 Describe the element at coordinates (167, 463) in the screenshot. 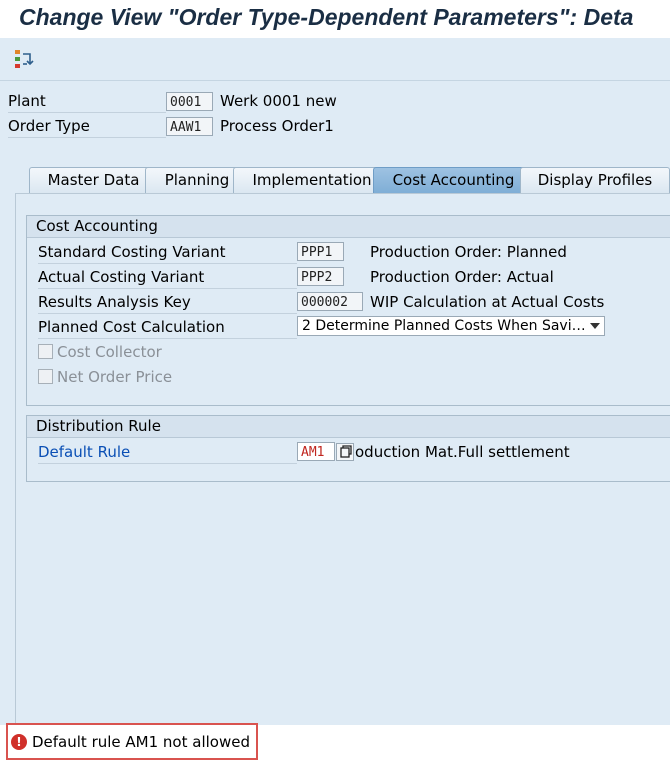

I see `default-rule-underline` at that location.